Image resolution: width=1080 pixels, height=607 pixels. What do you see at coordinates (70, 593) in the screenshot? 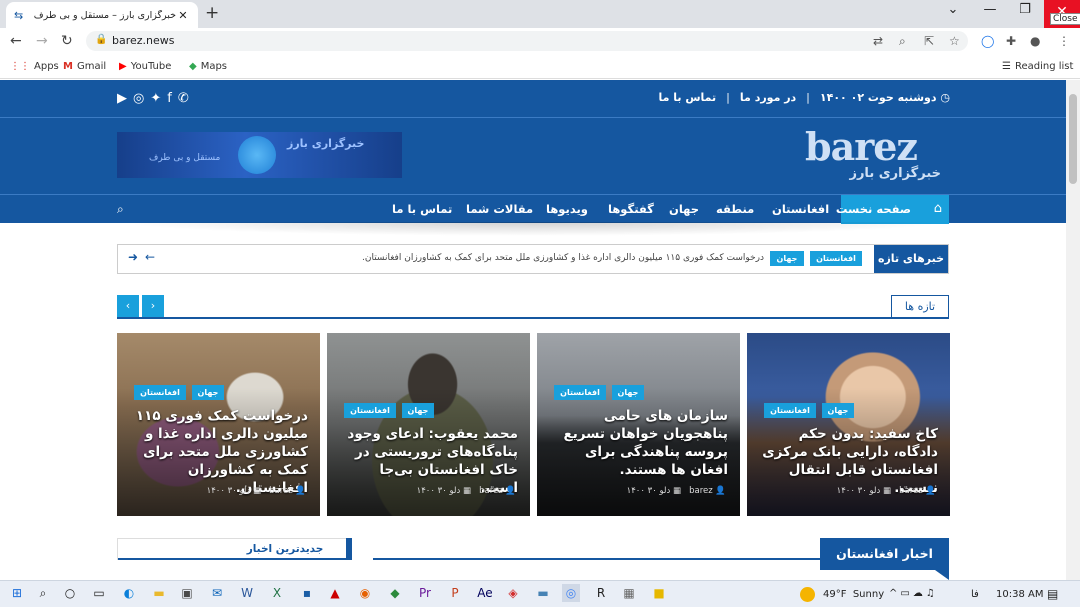
I see `cortana-icon: ○` at bounding box center [70, 593].